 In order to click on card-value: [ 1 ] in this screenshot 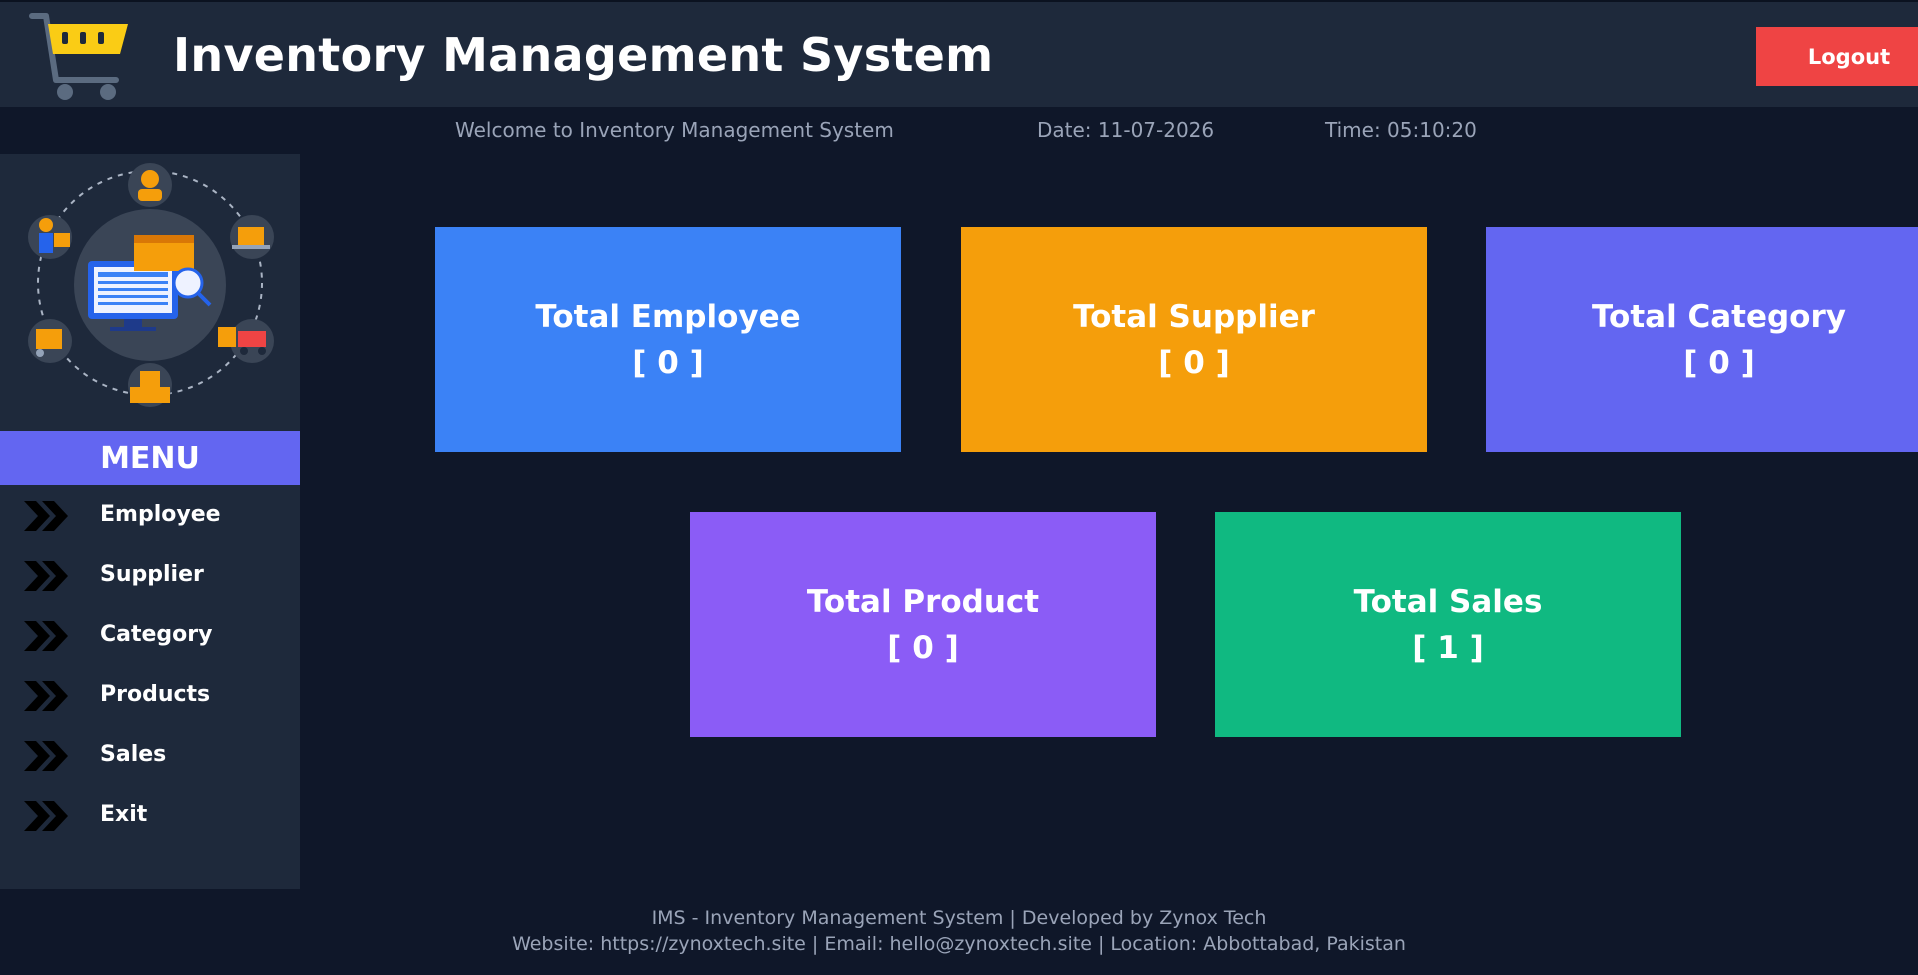, I will do `click(1448, 647)`.